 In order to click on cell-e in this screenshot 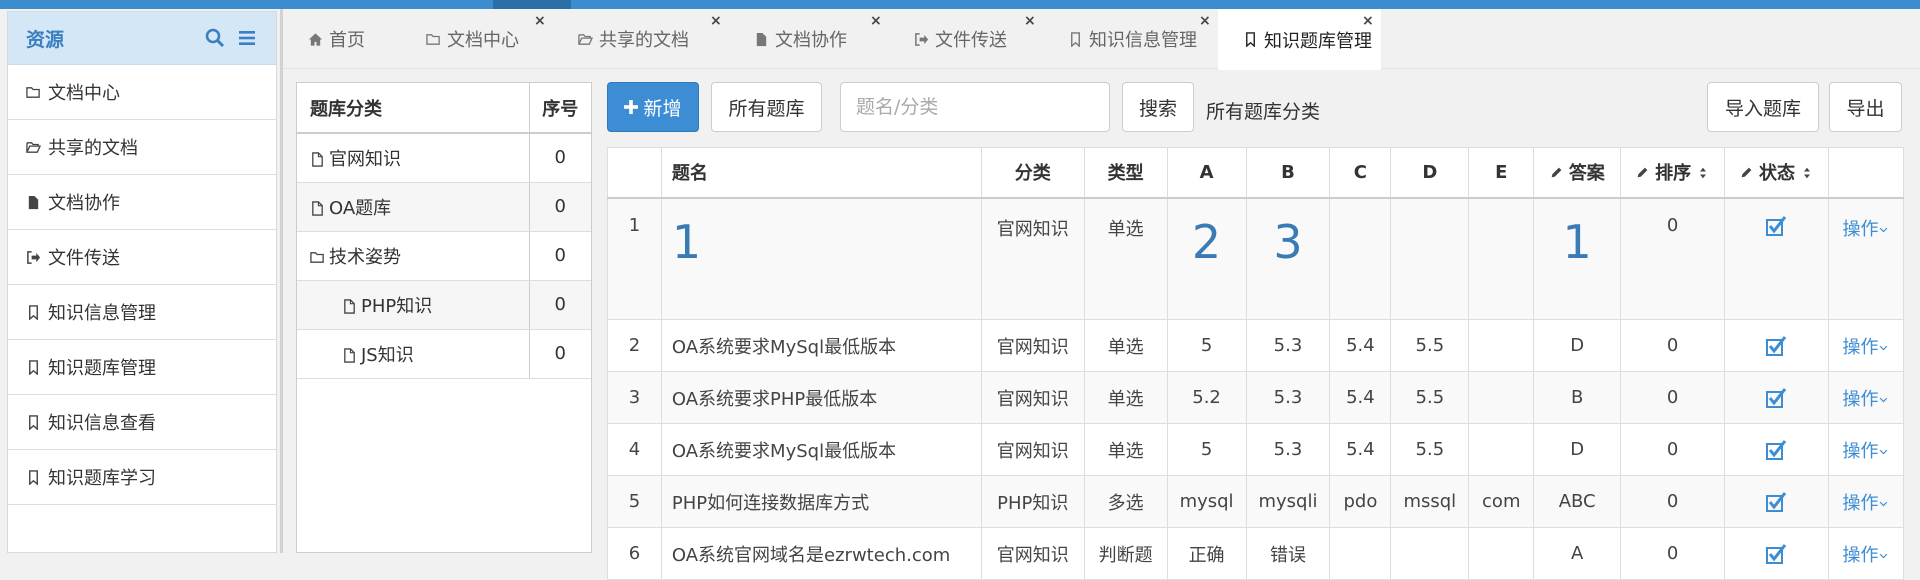, I will do `click(1501, 449)`.